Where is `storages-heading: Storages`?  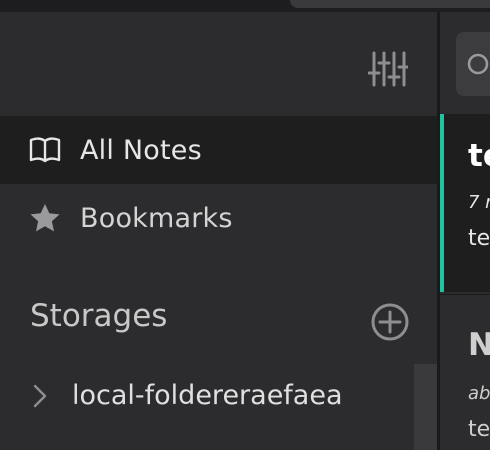
storages-heading: Storages is located at coordinates (99, 316).